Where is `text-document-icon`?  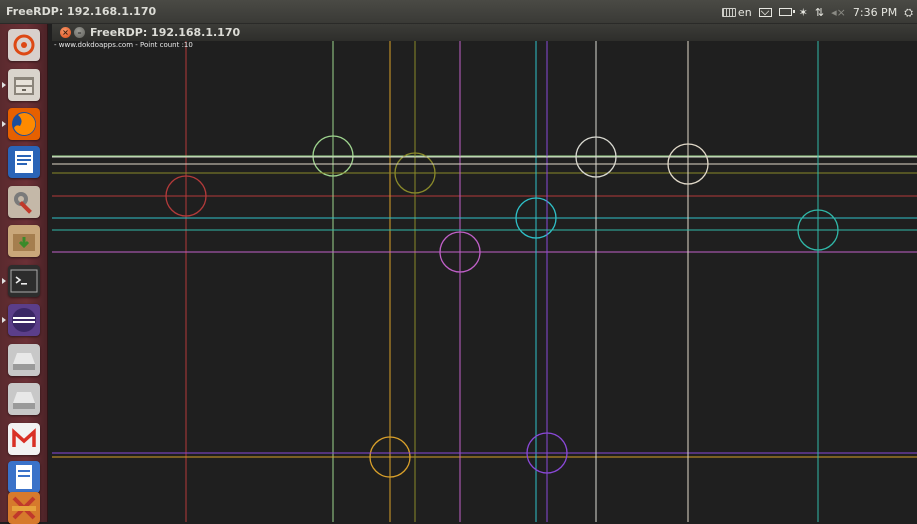
text-document-icon is located at coordinates (24, 477).